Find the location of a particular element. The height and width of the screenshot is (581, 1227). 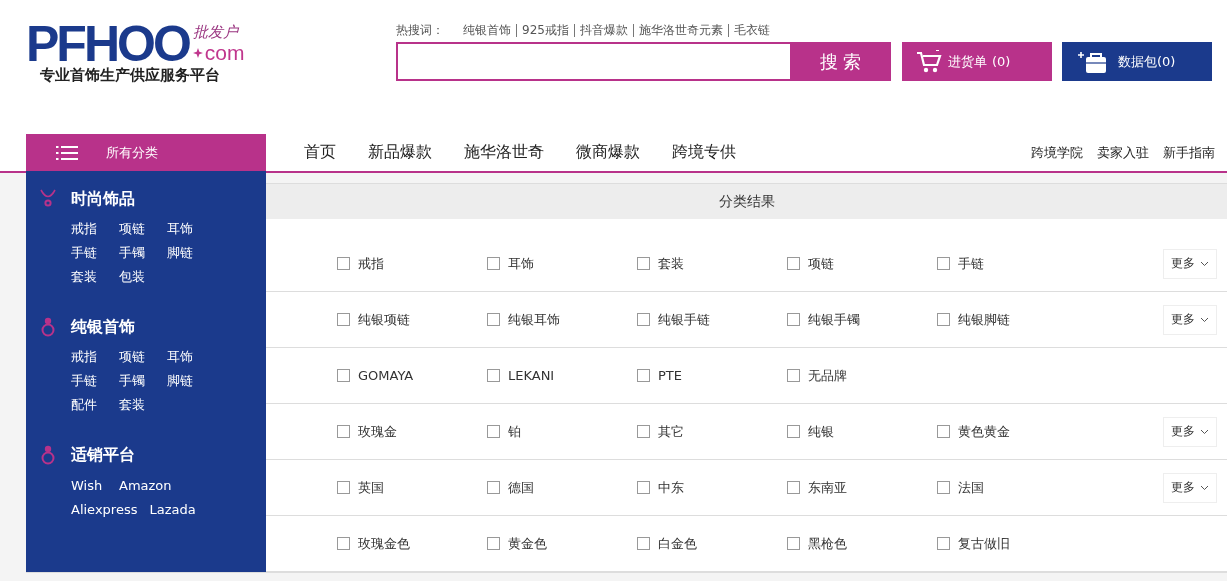

necklace-icon is located at coordinates (48, 199).